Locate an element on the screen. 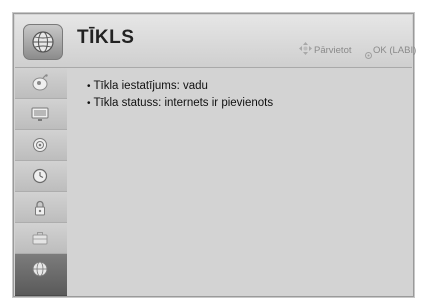  page-title: TĪKLS is located at coordinates (106, 37).